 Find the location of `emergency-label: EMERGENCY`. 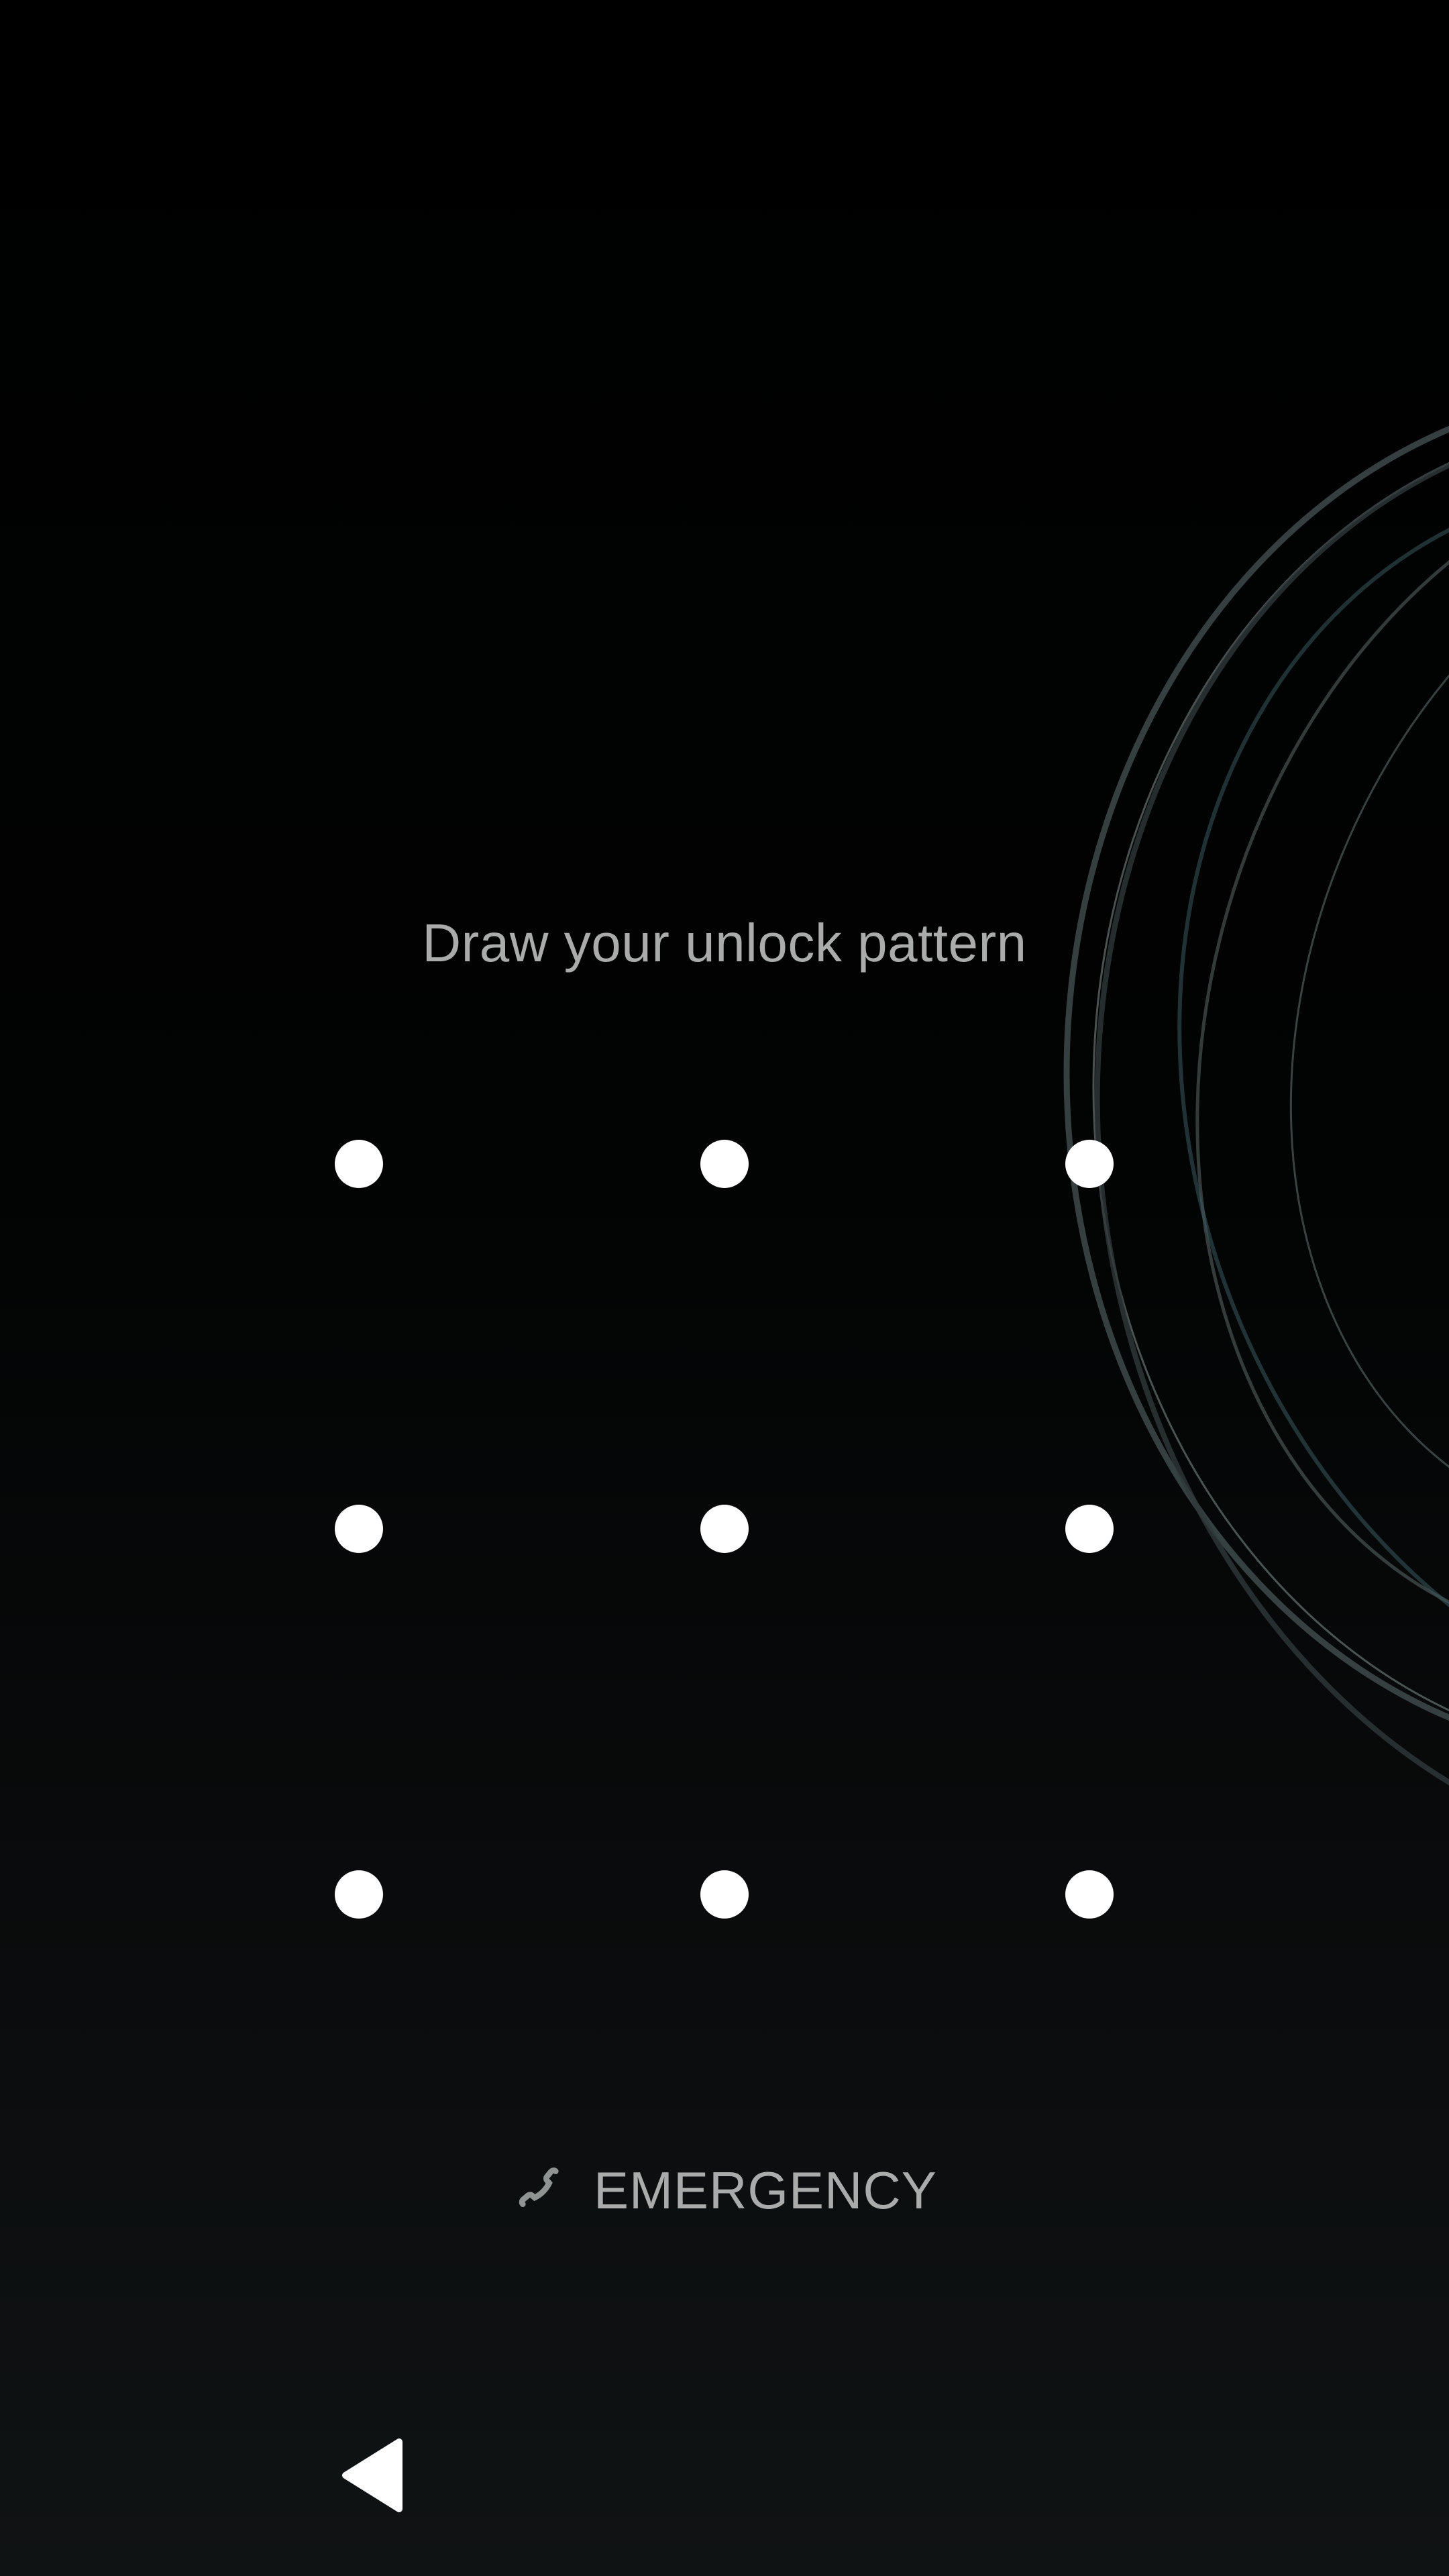

emergency-label: EMERGENCY is located at coordinates (765, 2190).